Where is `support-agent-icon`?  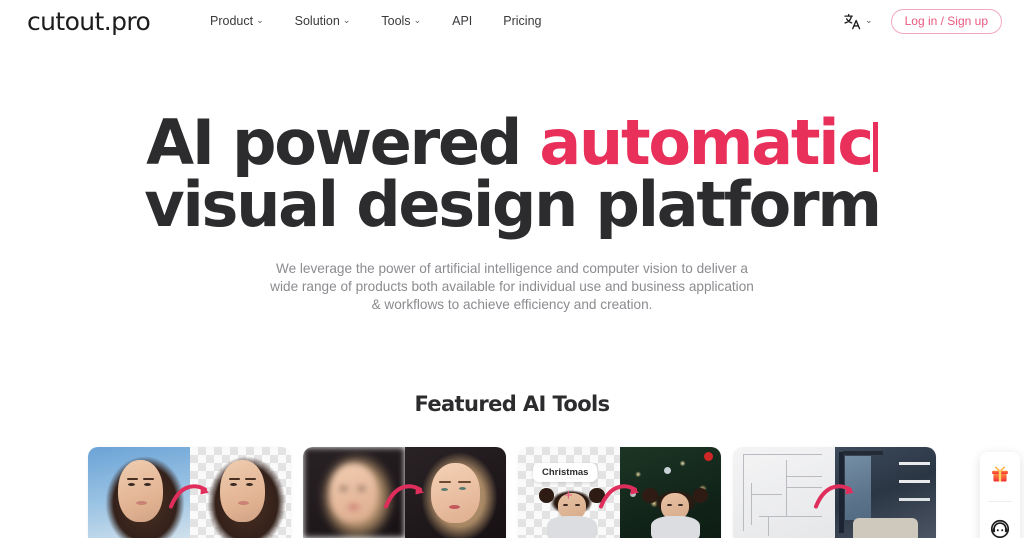 support-agent-icon is located at coordinates (1000, 527).